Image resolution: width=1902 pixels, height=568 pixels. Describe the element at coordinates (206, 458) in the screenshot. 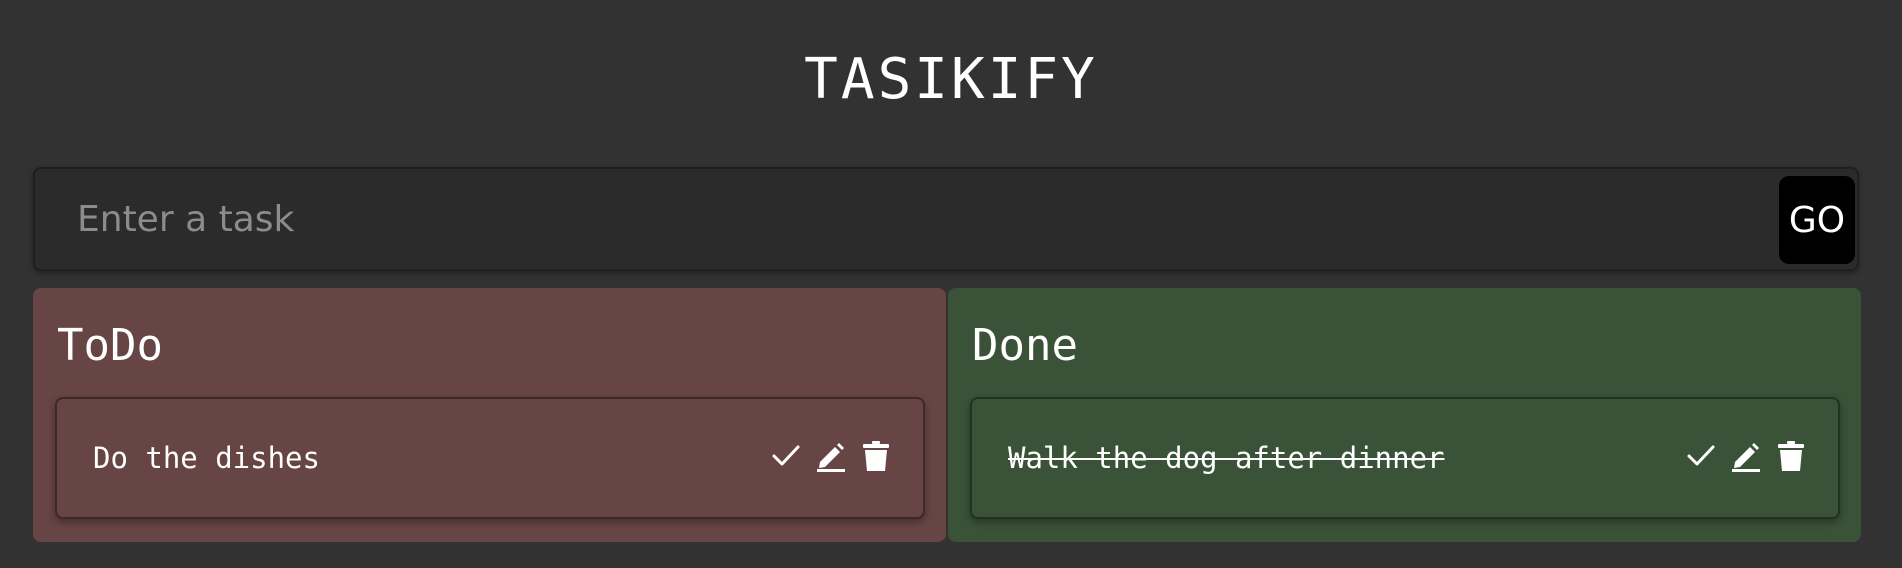

I see `task-text: Do the dishes` at that location.